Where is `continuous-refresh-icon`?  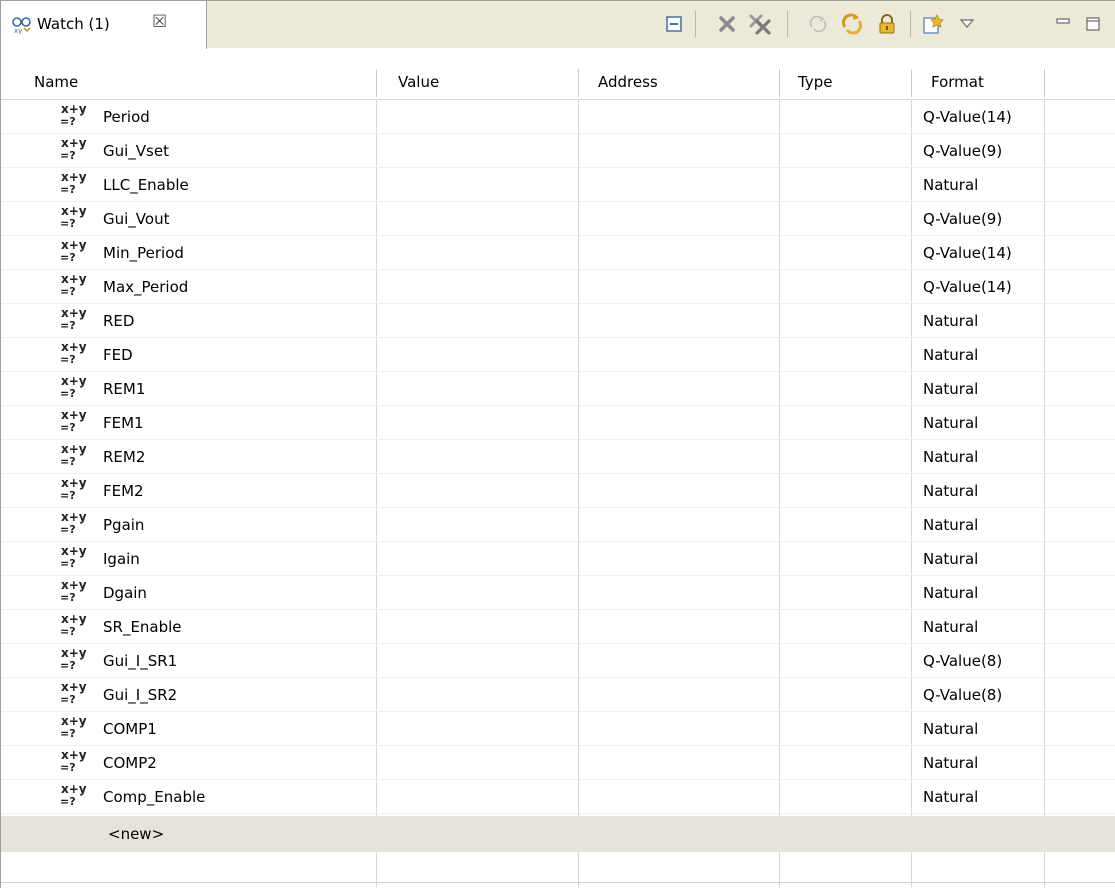
continuous-refresh-icon is located at coordinates (852, 24).